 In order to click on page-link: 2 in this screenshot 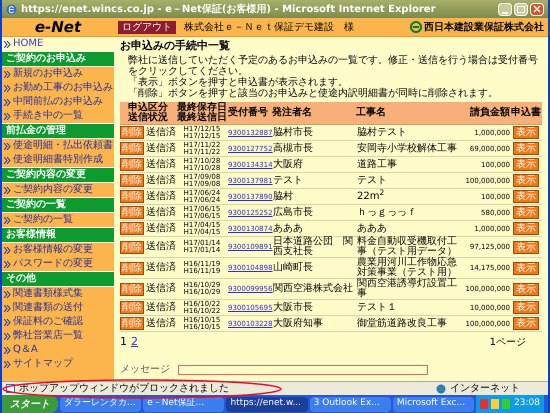, I will do `click(134, 342)`.